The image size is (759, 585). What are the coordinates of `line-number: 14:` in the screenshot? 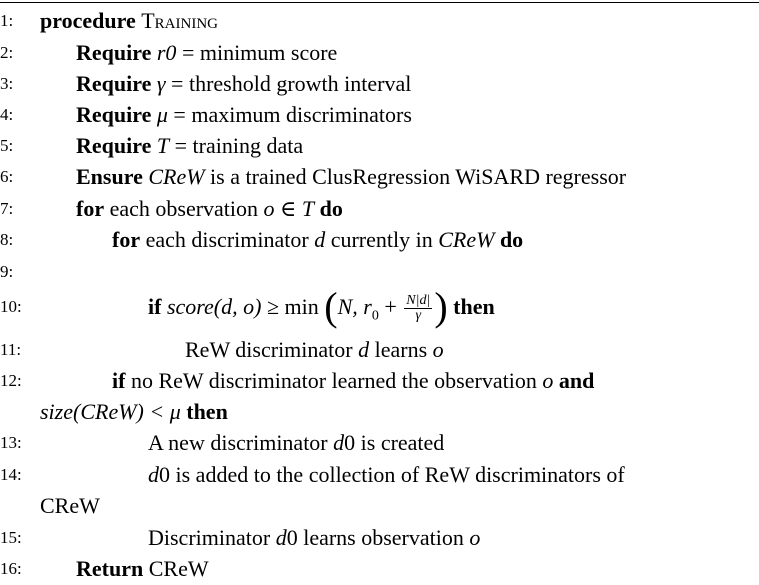 It's located at (11, 474).